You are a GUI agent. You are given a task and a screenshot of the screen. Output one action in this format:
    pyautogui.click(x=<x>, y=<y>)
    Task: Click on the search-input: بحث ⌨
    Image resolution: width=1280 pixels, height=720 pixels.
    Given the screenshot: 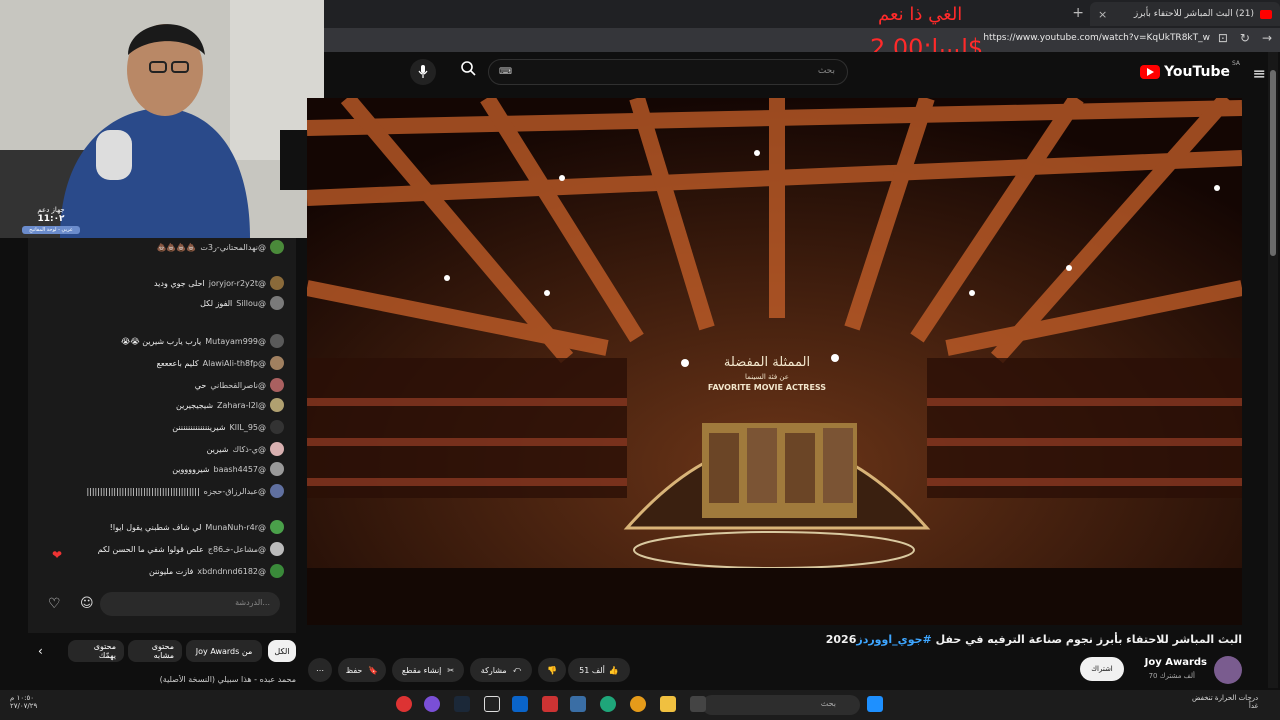 What is the action you would take?
    pyautogui.click(x=668, y=72)
    